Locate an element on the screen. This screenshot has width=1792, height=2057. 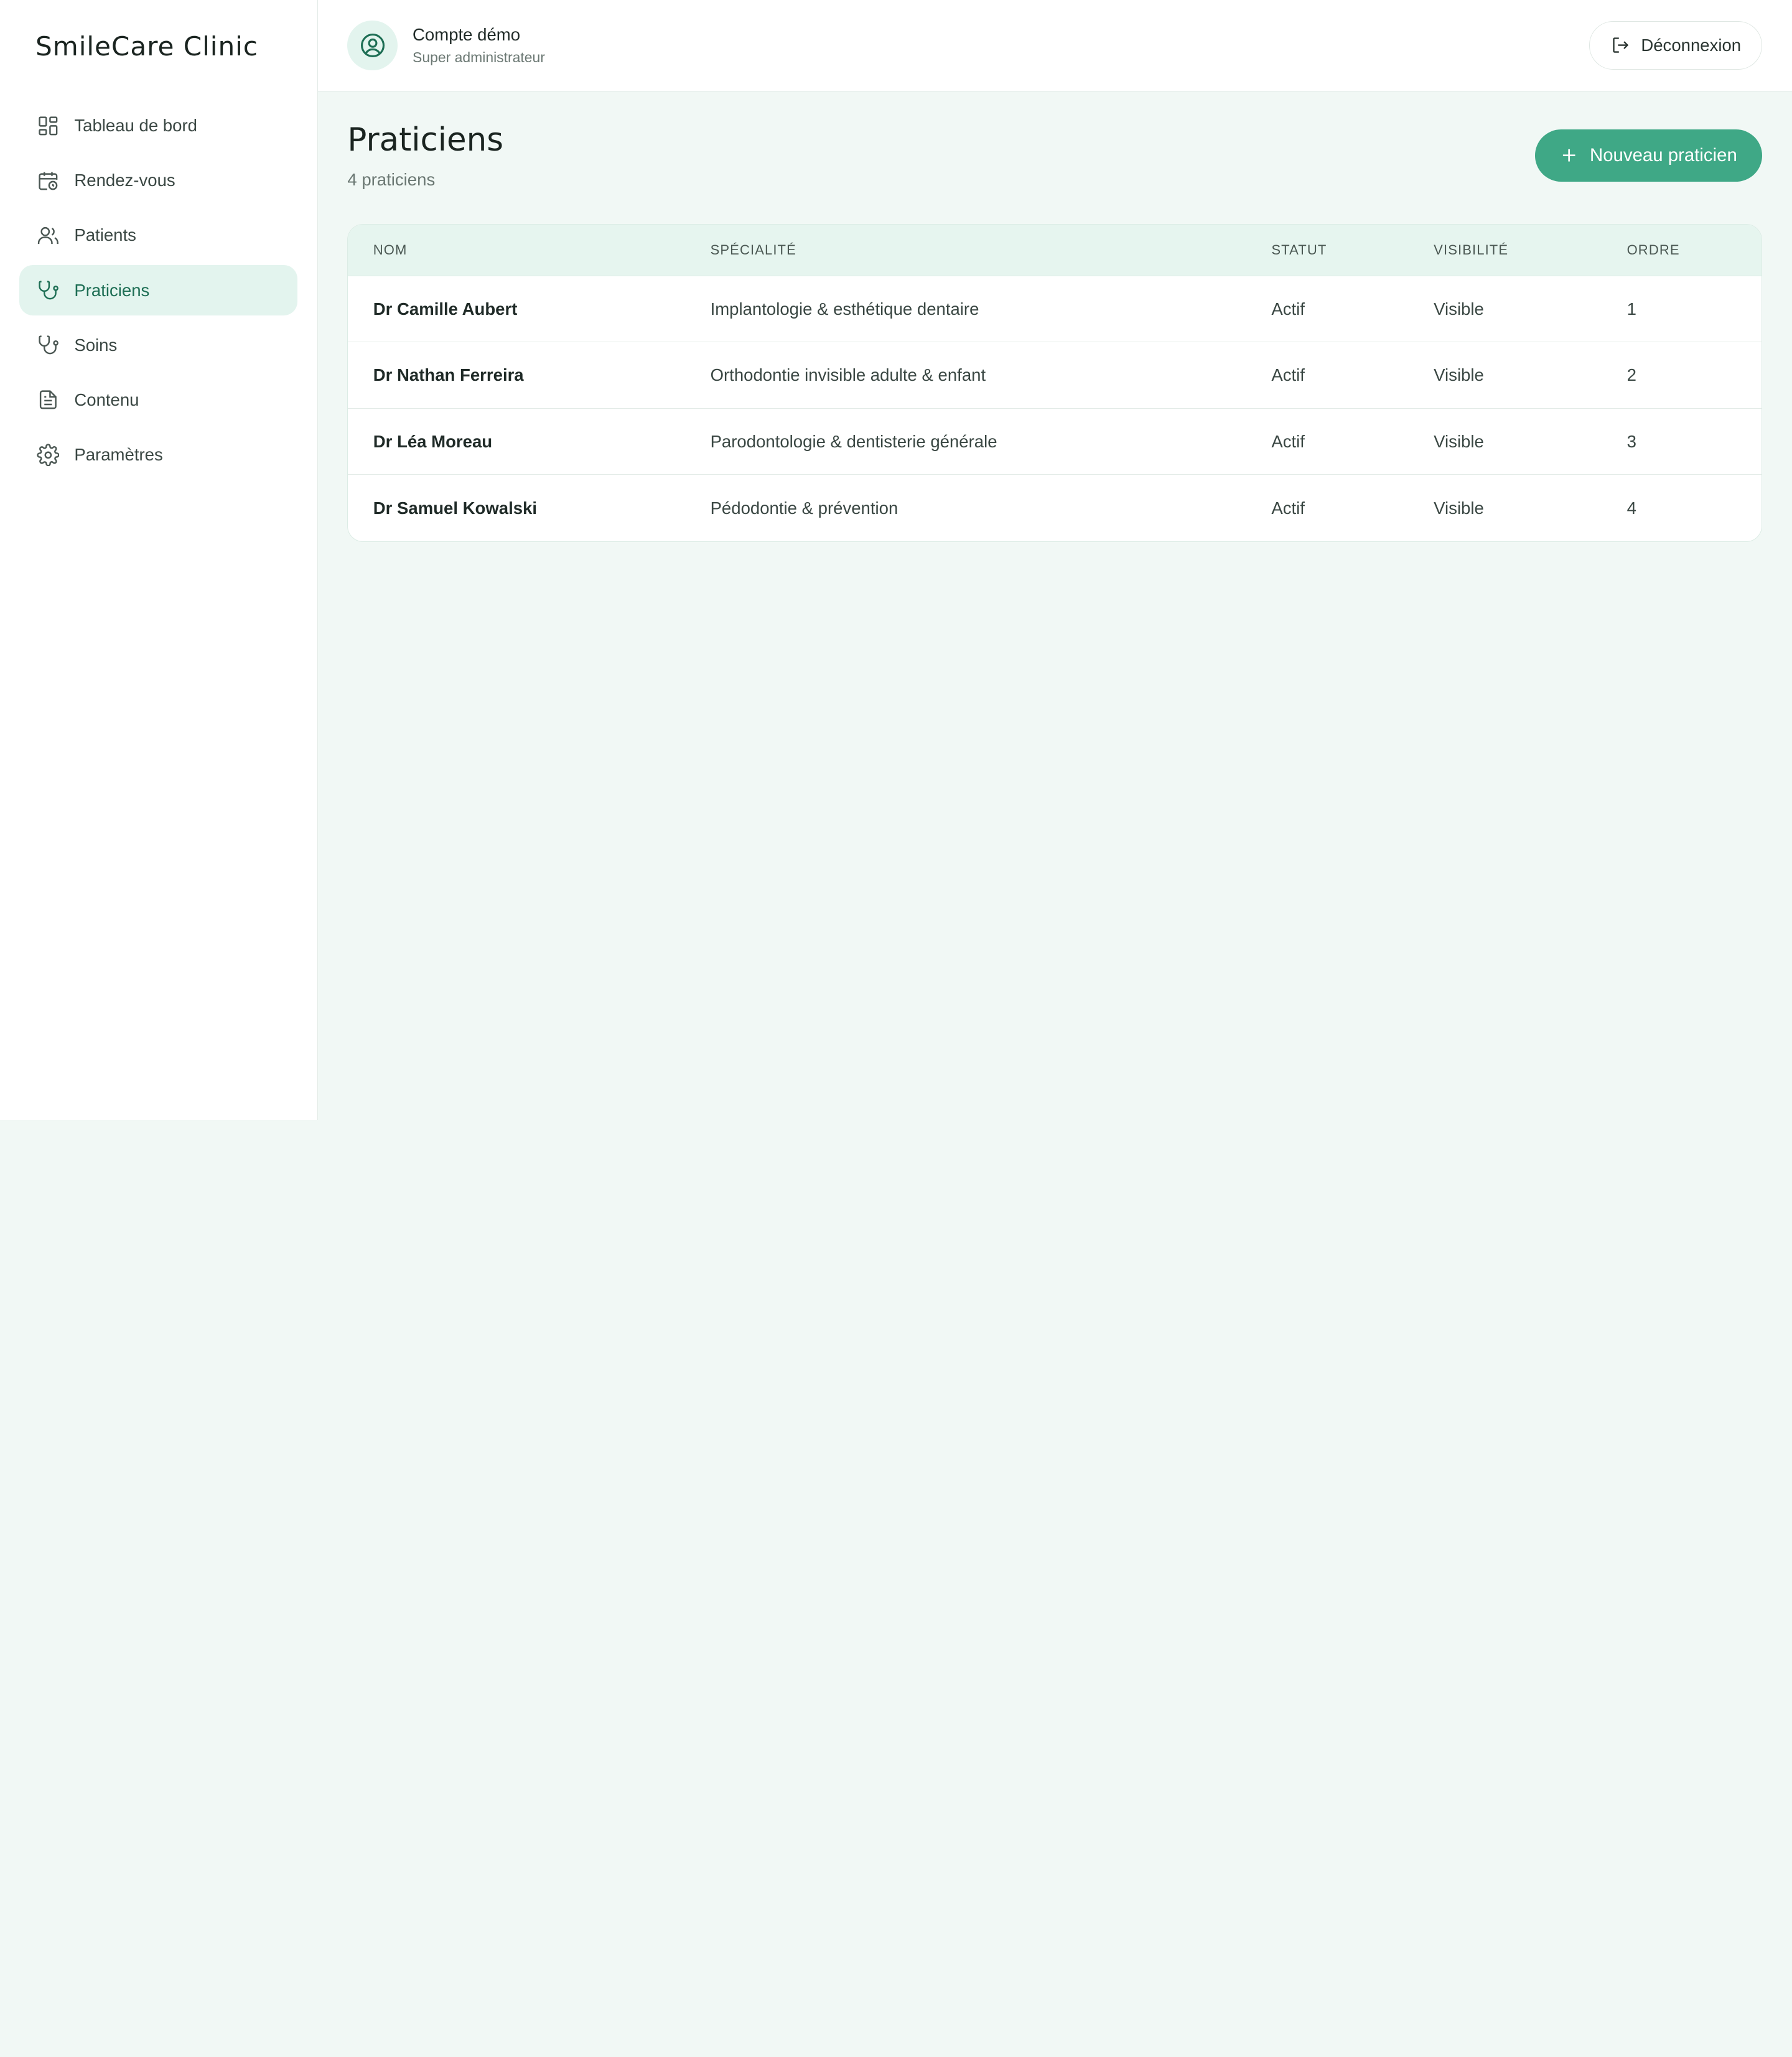
account-role: Super administrateur is located at coordinates (479, 57).